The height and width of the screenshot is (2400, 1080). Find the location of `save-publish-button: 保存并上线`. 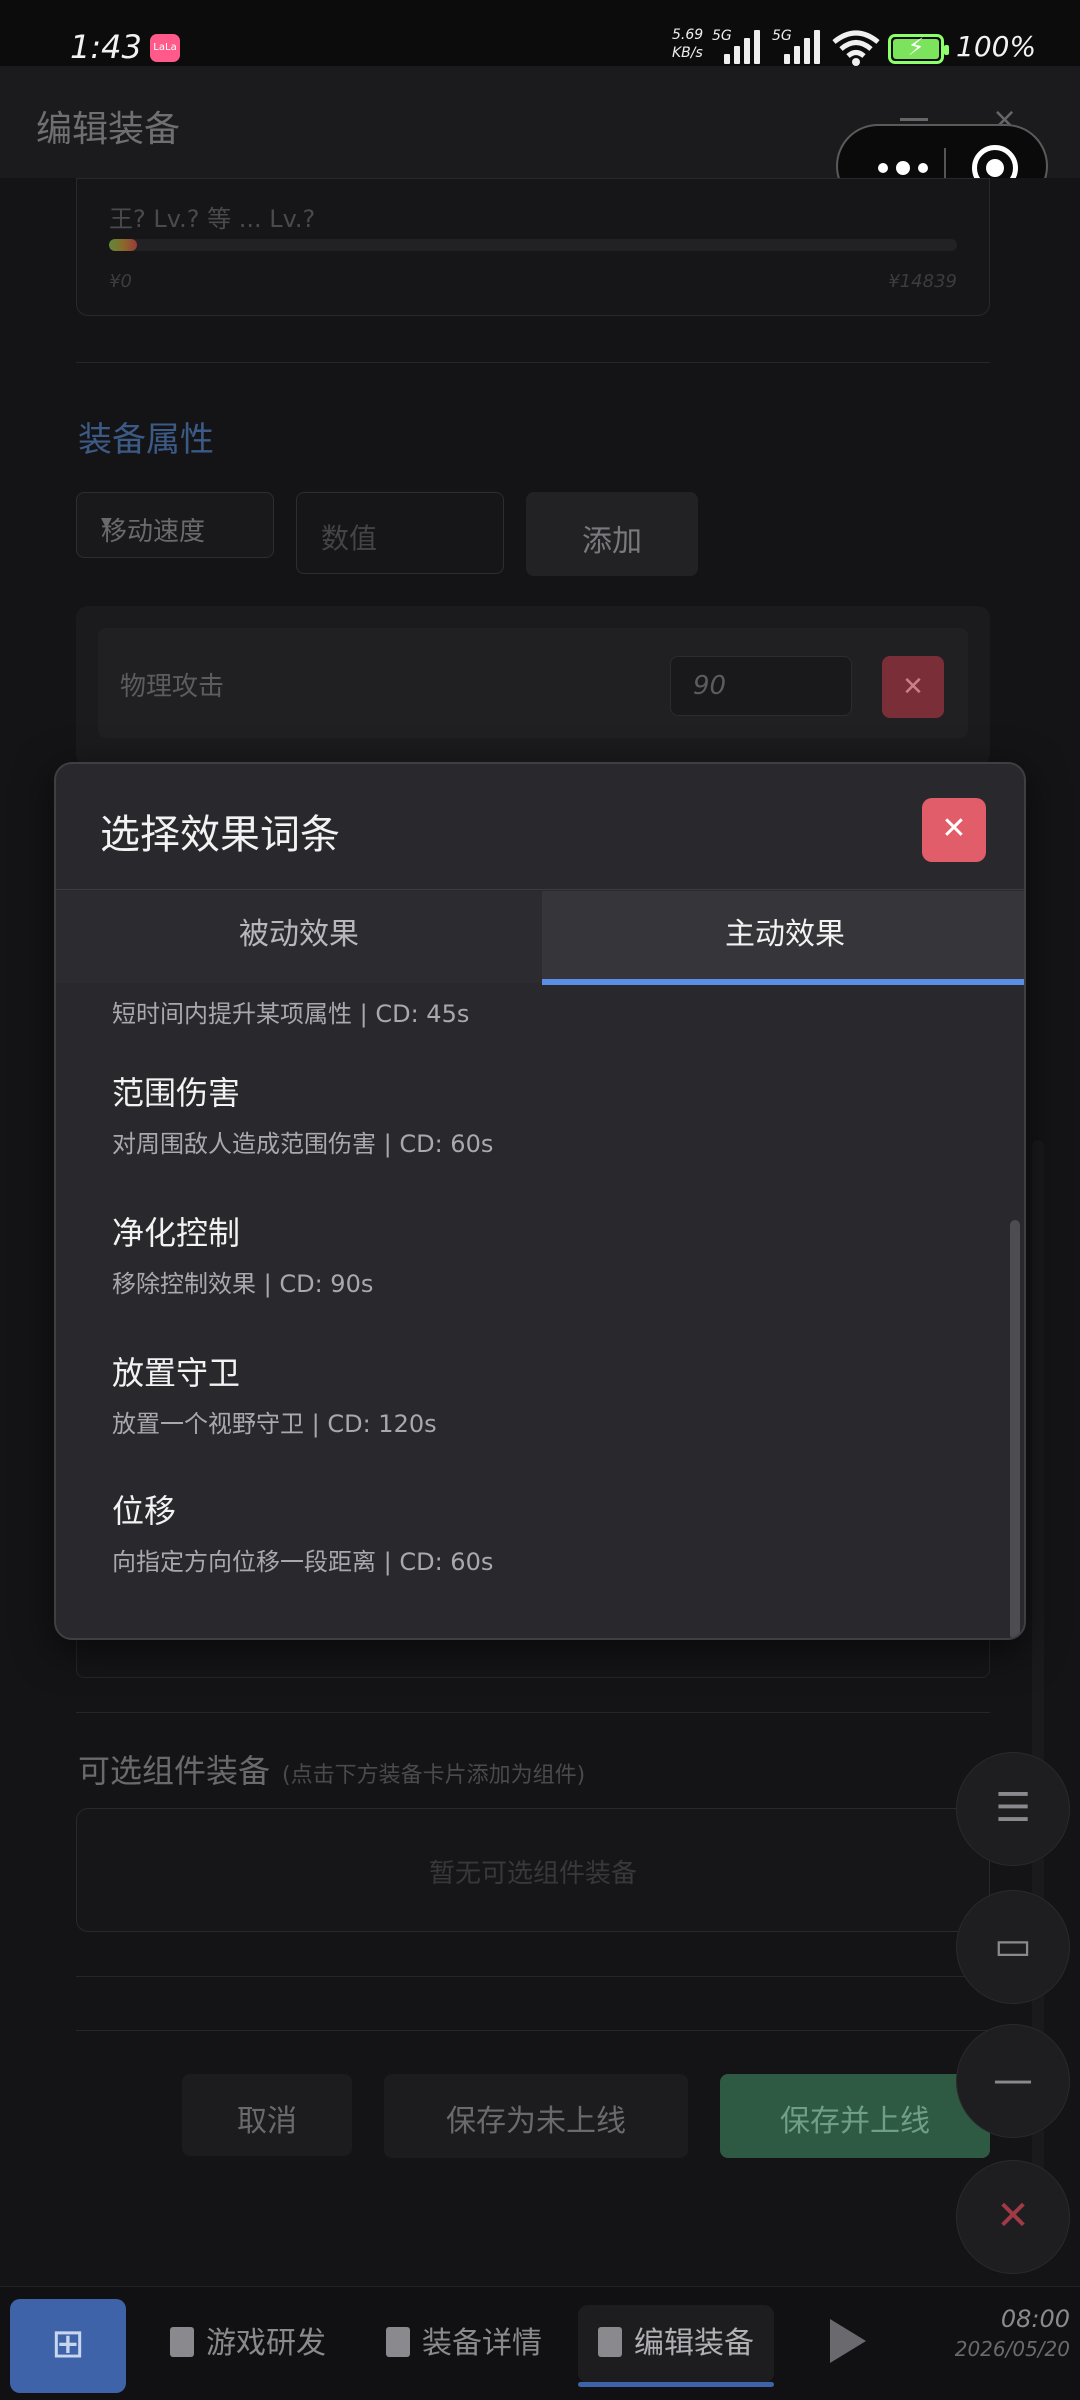

save-publish-button: 保存并上线 is located at coordinates (855, 2116).